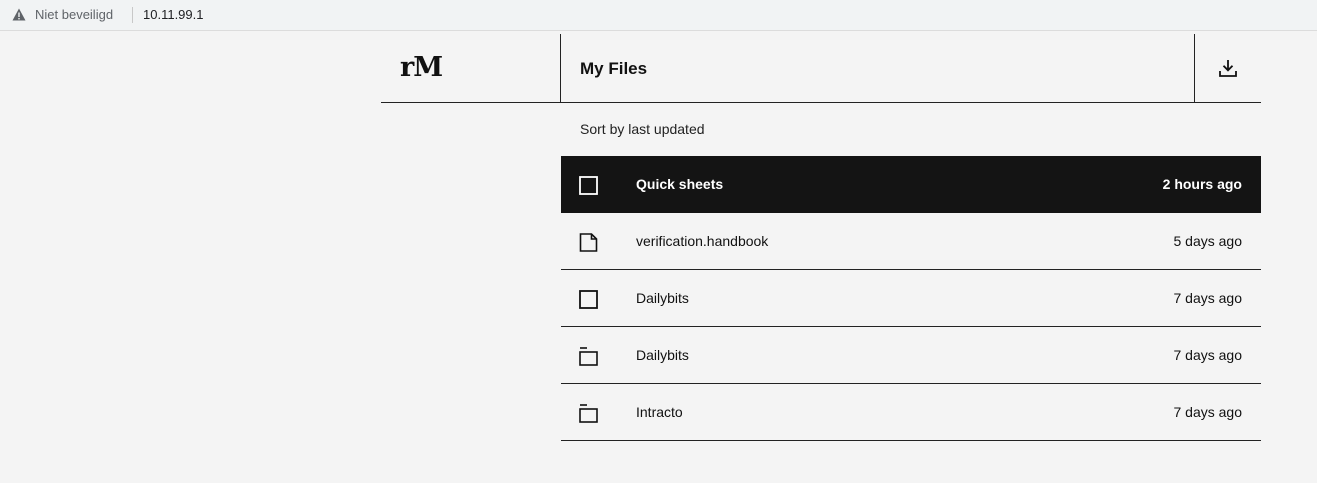 The width and height of the screenshot is (1317, 483). Describe the element at coordinates (911, 412) in the screenshot. I see `file-row: Intracto 7 days ago` at that location.